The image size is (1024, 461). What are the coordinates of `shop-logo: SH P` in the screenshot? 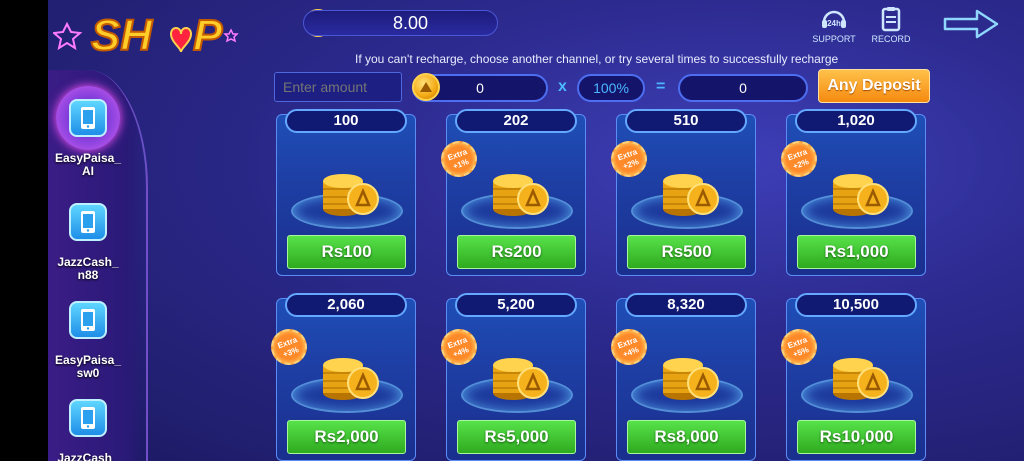 It's located at (146, 35).